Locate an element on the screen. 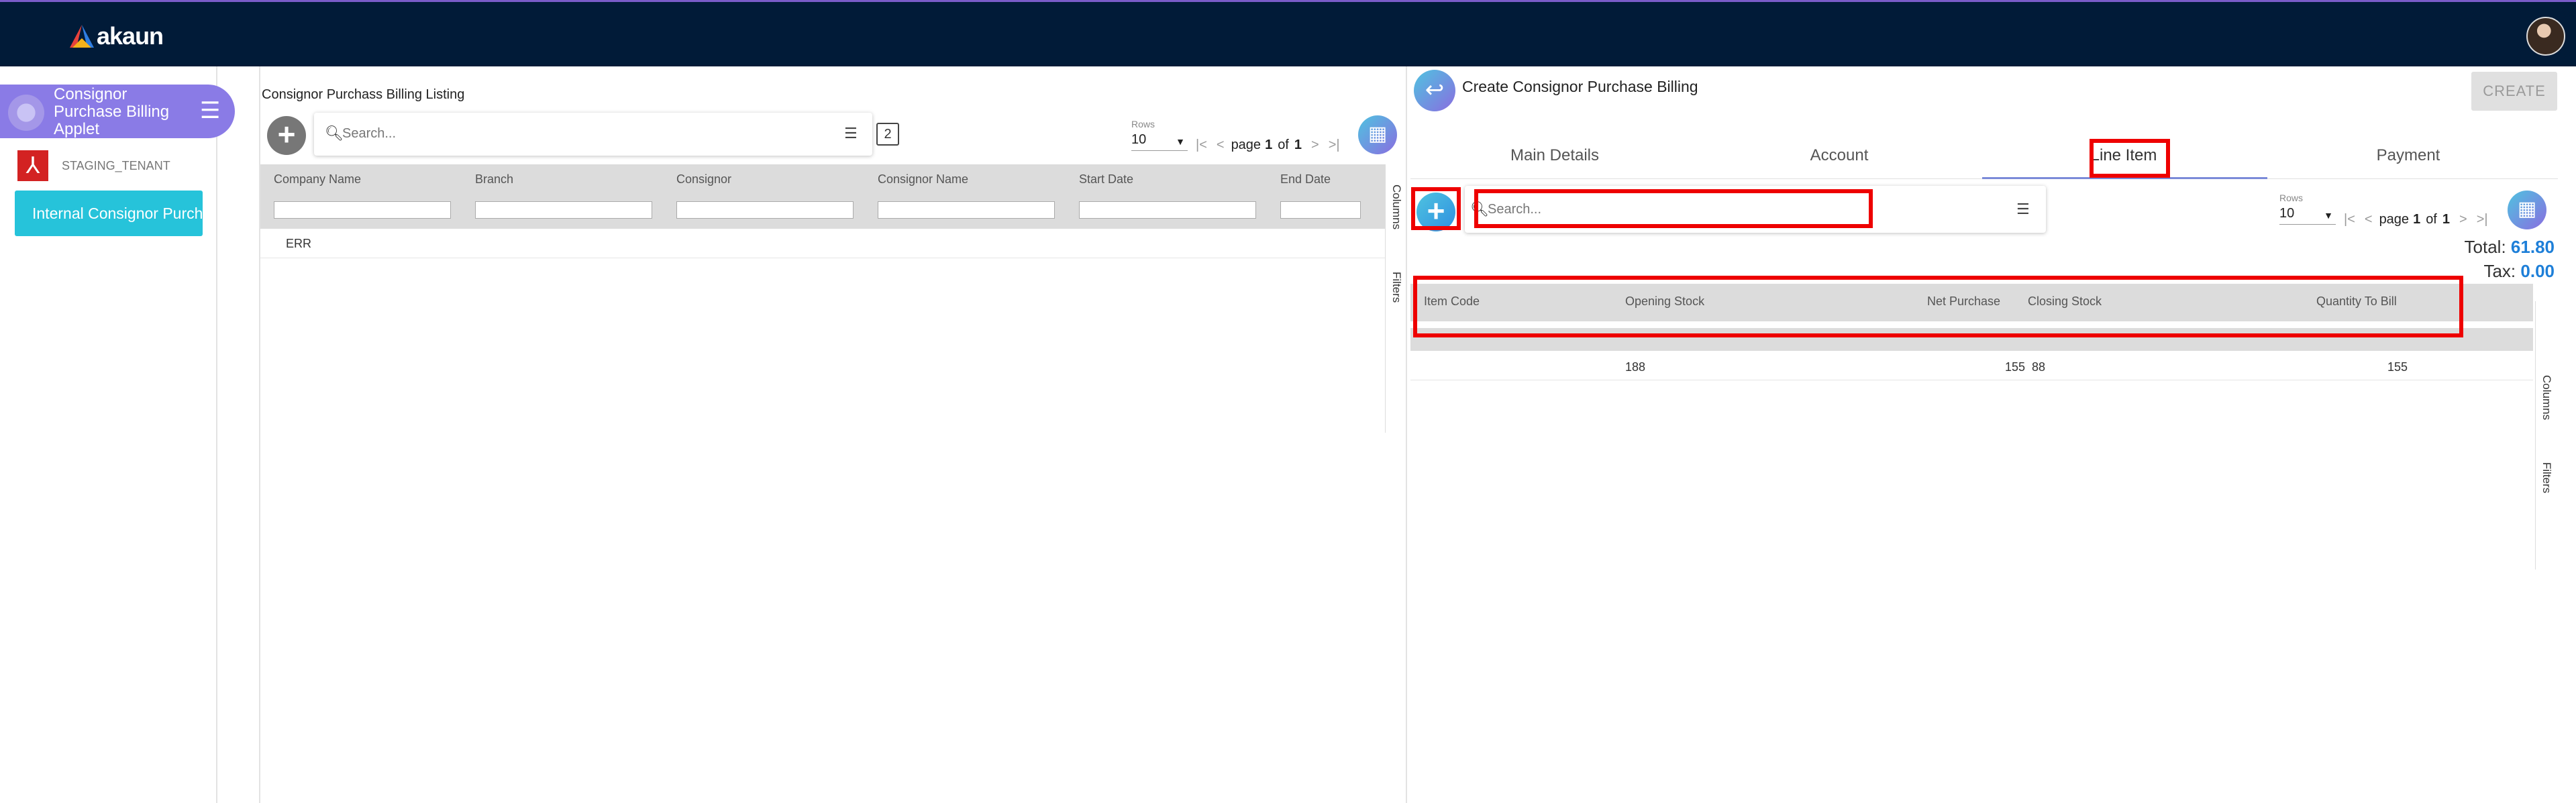 Image resolution: width=2576 pixels, height=803 pixels. cell-opening-stock: 188 is located at coordinates (1635, 367).